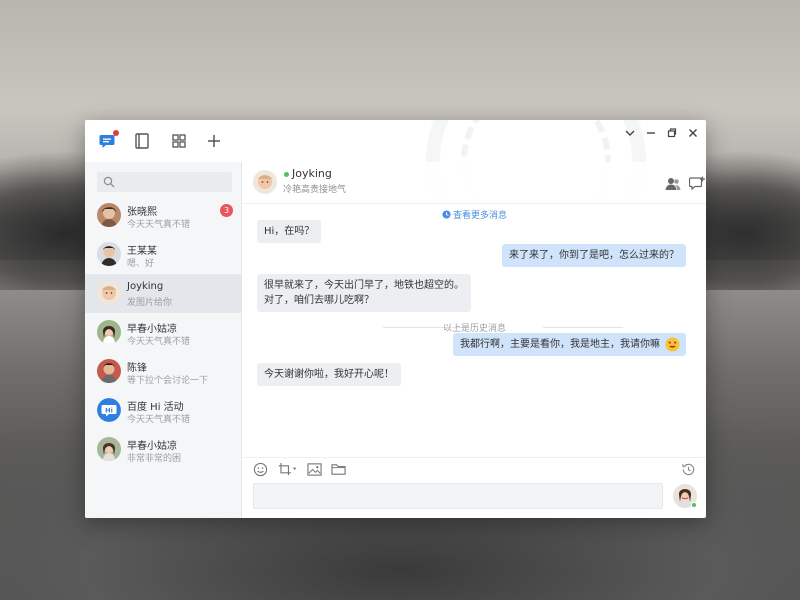 The width and height of the screenshot is (800, 600). I want to click on contacts-book-icon, so click(142, 141).